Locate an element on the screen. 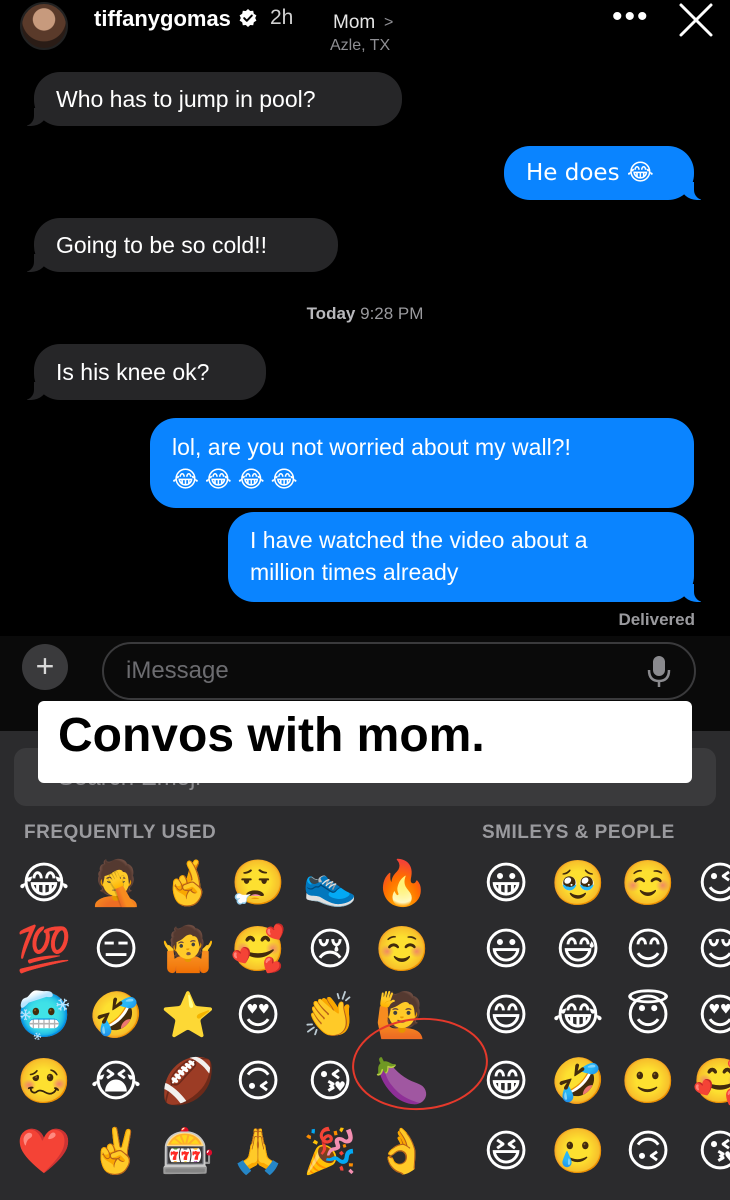  emoji-key: 👏 is located at coordinates (330, 1016).